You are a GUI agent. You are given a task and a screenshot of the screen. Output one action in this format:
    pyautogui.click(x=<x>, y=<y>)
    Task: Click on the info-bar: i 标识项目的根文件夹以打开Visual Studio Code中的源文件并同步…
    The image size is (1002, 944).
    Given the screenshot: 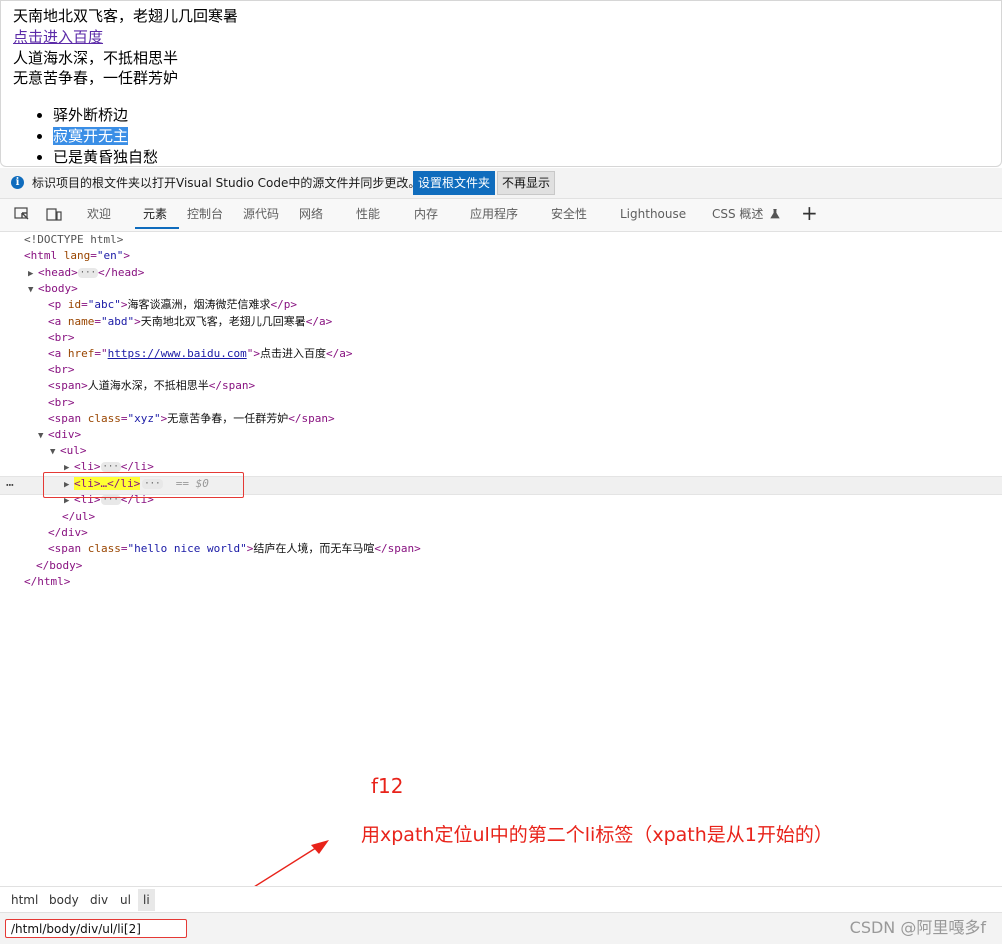 What is the action you would take?
    pyautogui.click(x=501, y=183)
    